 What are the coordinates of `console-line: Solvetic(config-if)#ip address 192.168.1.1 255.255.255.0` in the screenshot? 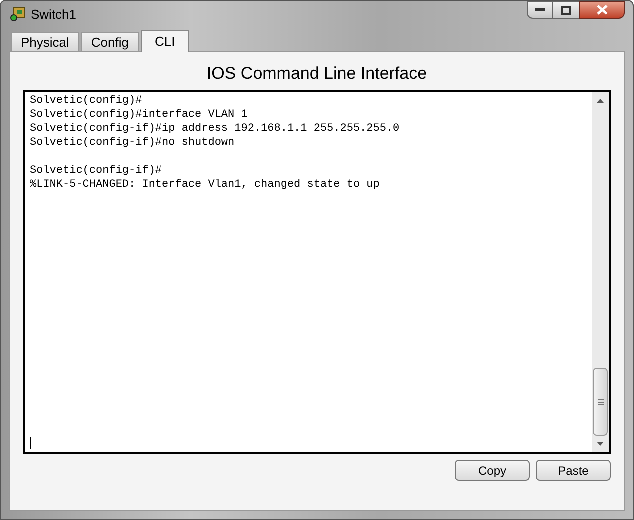 It's located at (215, 129).